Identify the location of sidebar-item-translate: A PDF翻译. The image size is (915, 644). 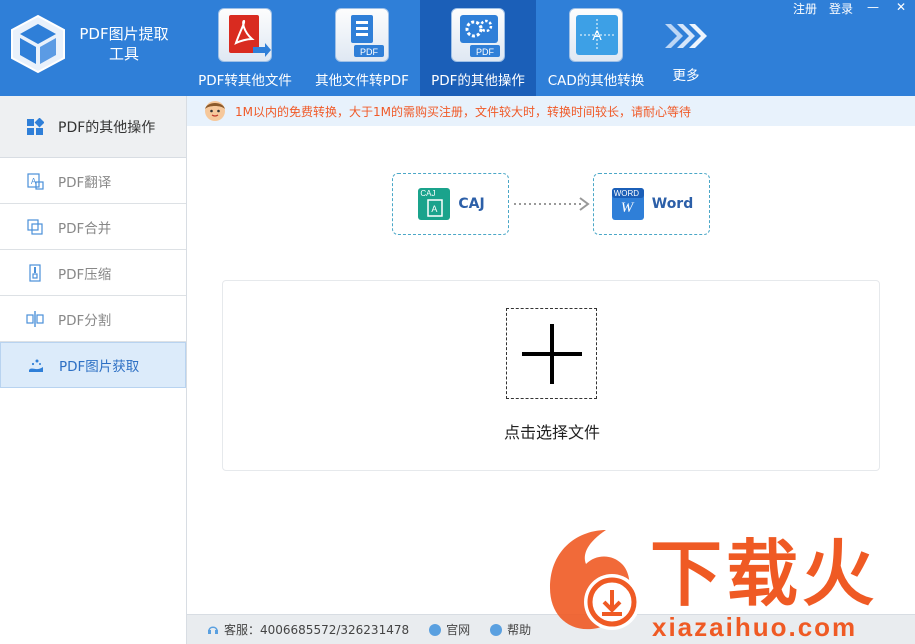
(93, 181).